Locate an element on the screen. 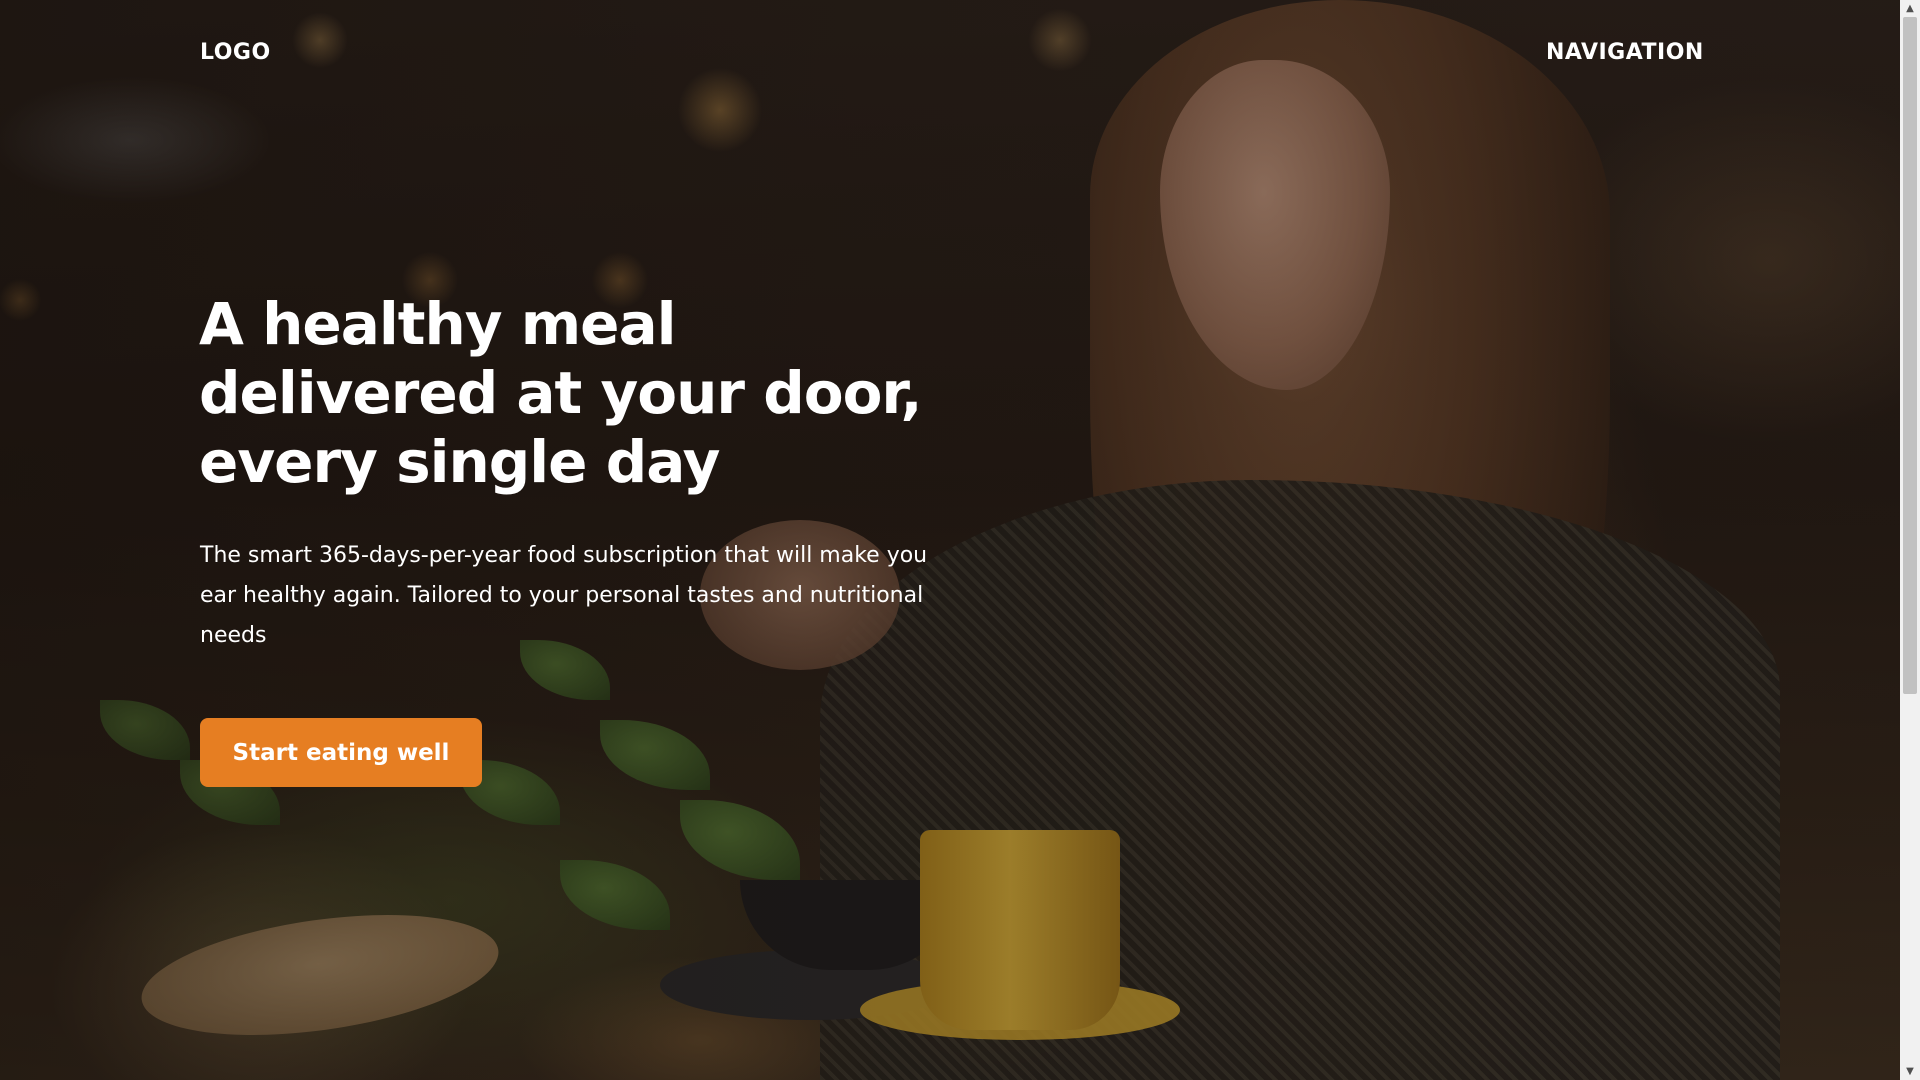  navigation-link: NAVIGATION is located at coordinates (1625, 52).